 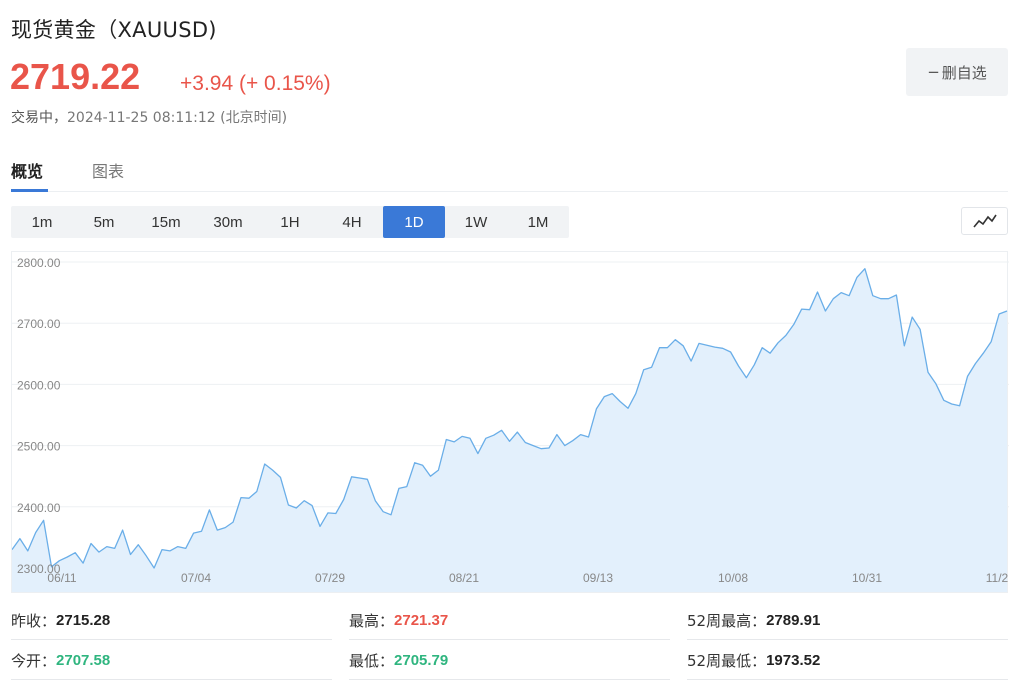 I want to click on period-selector: 1m 5m 15m 30m 1H 4H 1D 1W 1M, so click(x=290, y=222).